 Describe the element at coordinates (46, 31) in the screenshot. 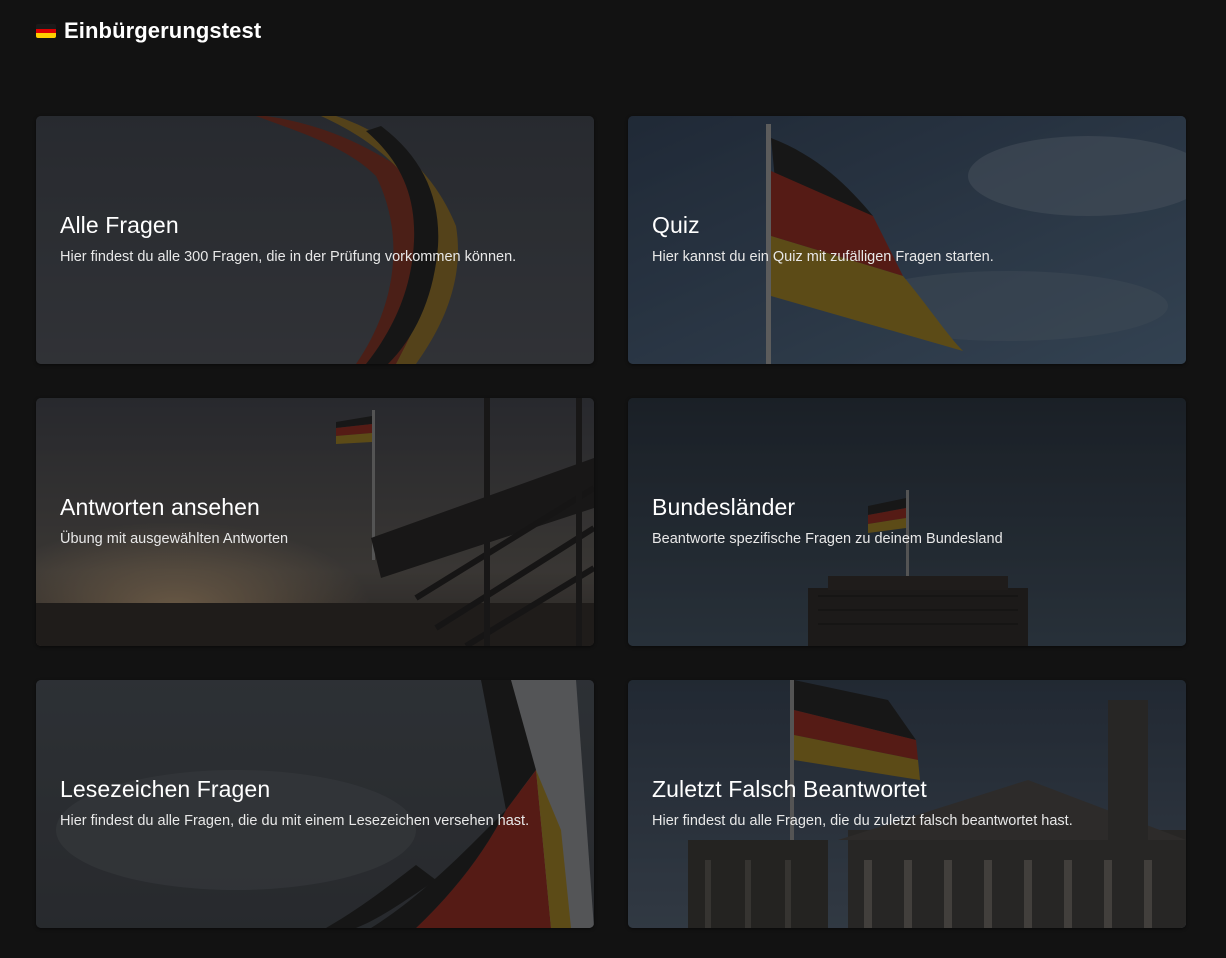

I see `german-flag-icon` at that location.